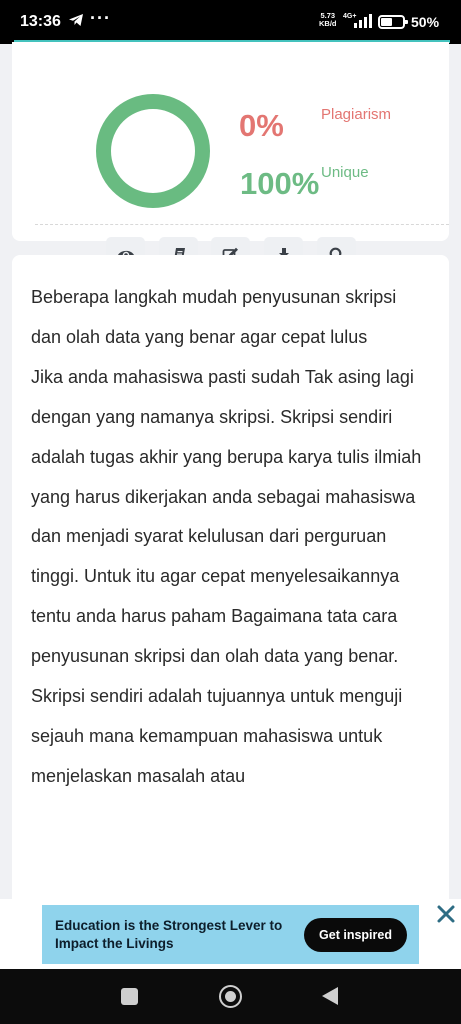  What do you see at coordinates (261, 125) in the screenshot?
I see `plagiarism-percent: 0%` at bounding box center [261, 125].